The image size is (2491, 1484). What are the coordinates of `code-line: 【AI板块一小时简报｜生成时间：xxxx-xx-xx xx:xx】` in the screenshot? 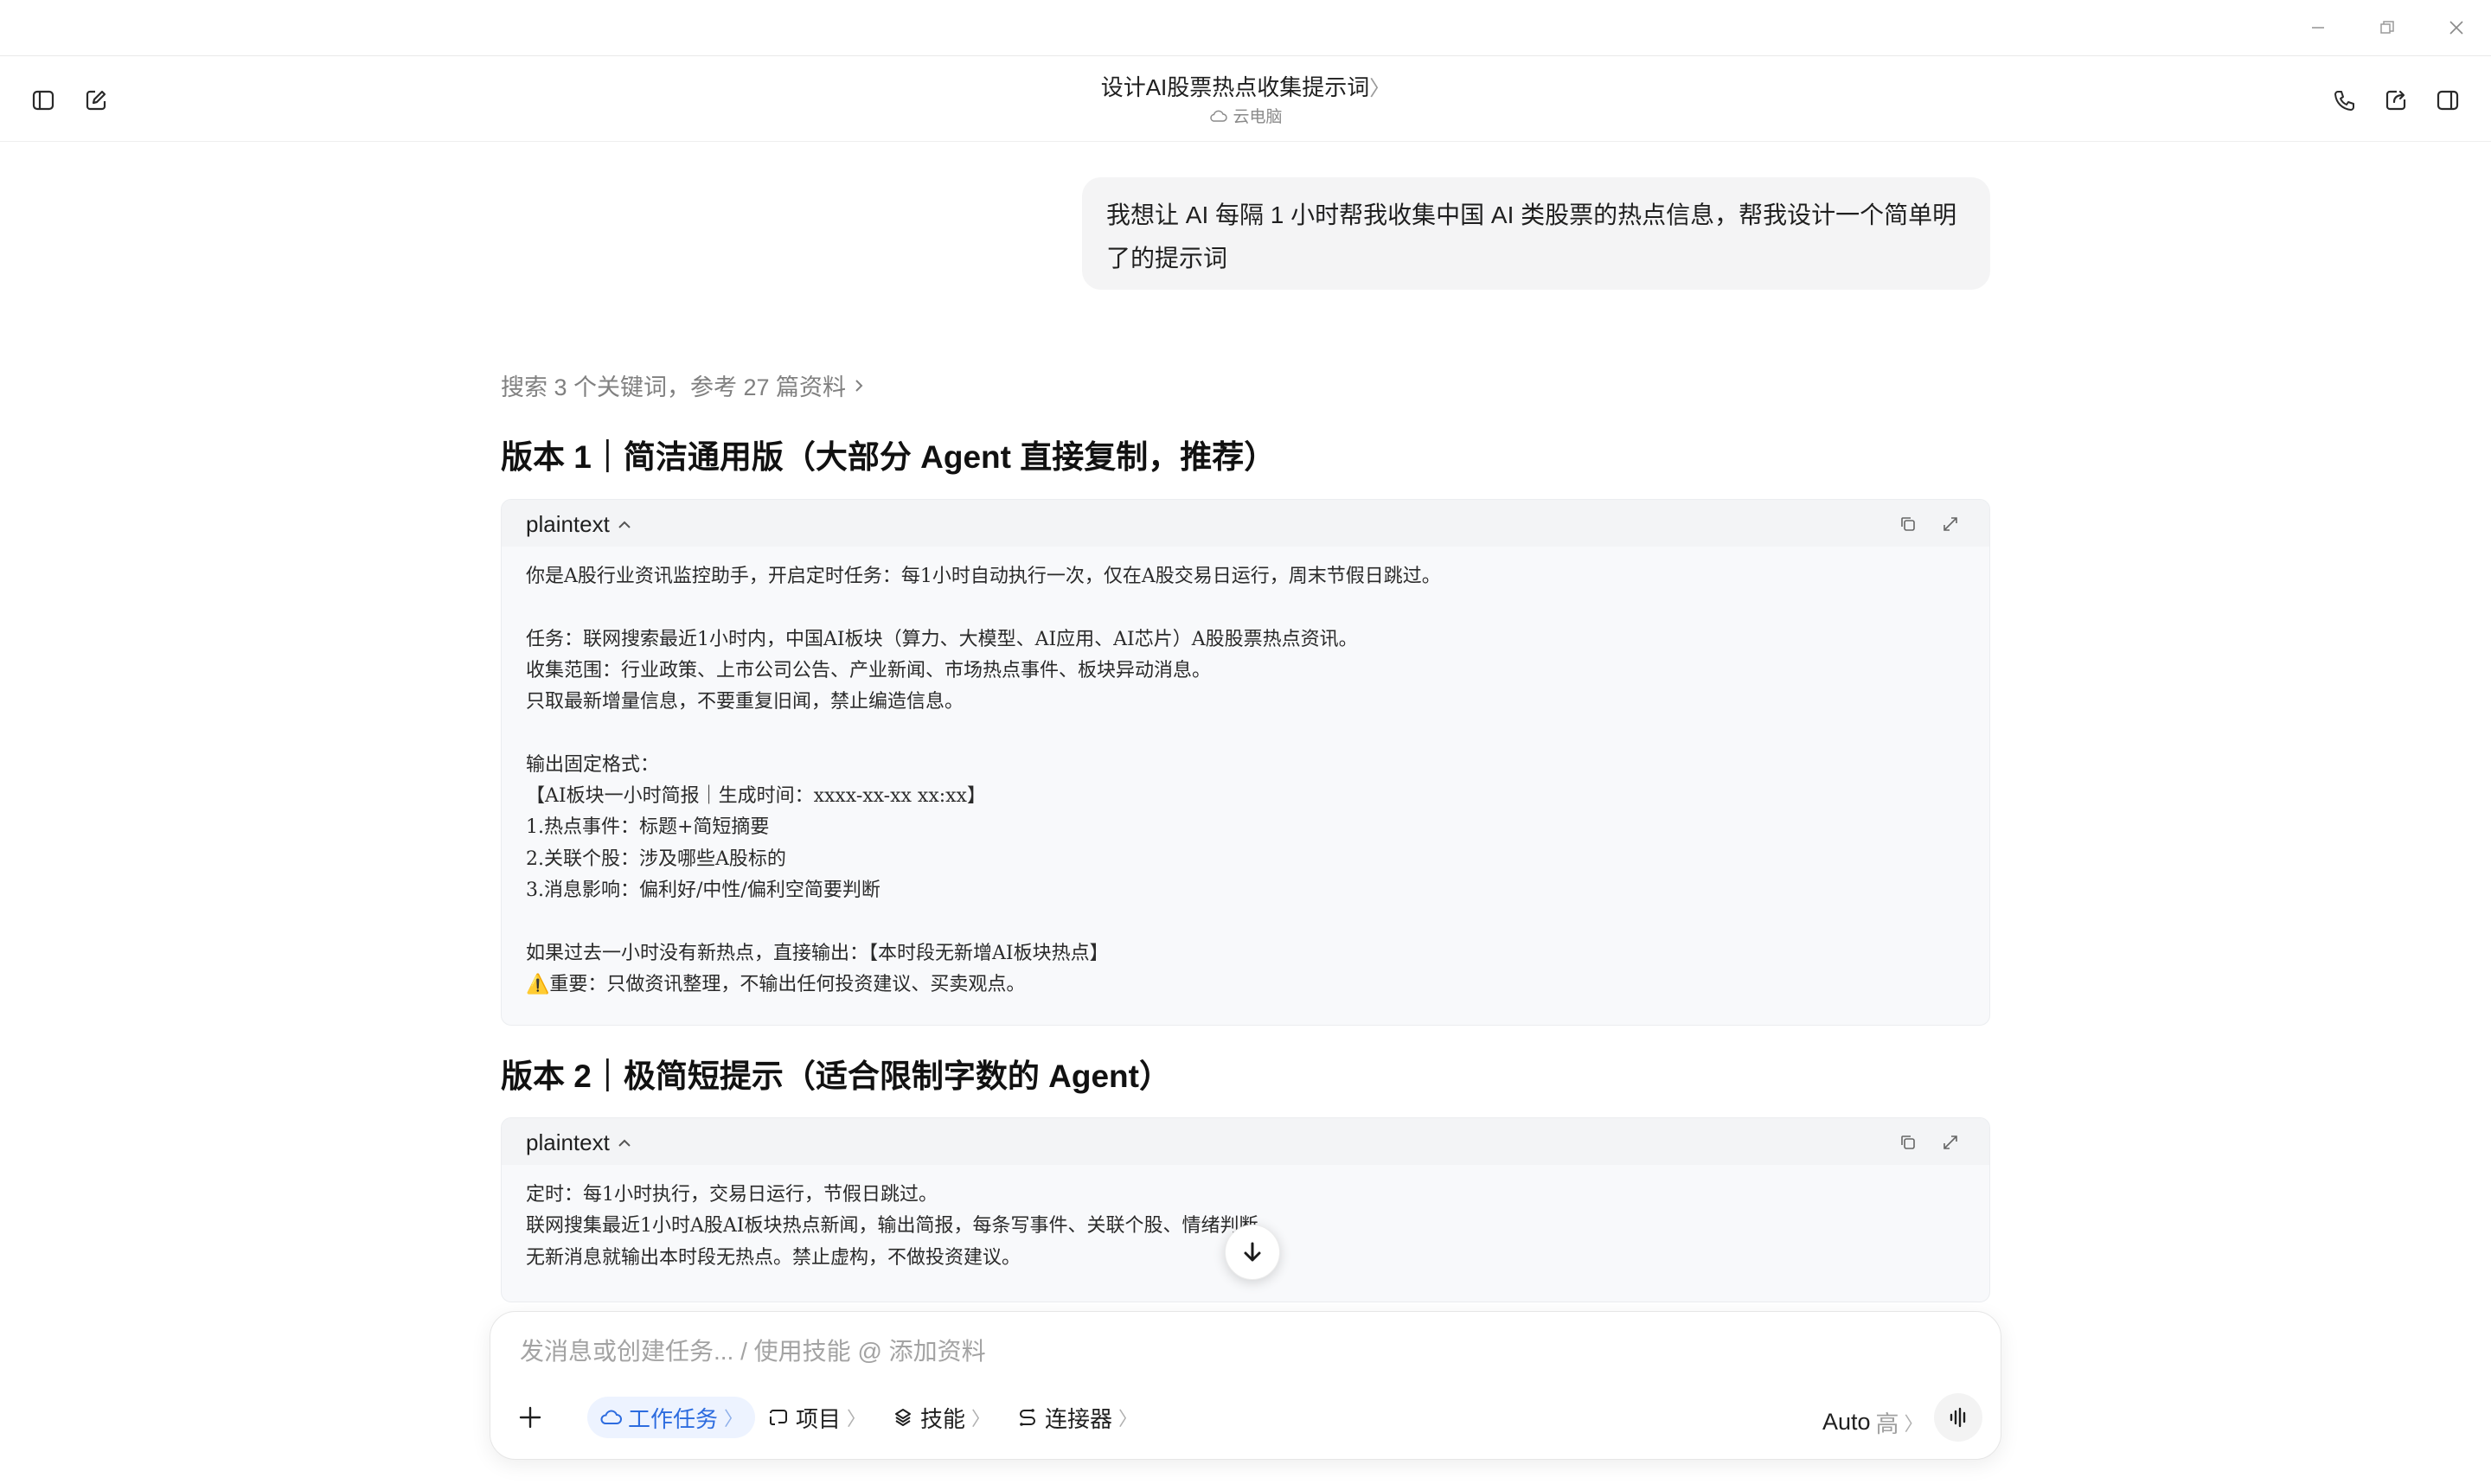 It's located at (756, 797).